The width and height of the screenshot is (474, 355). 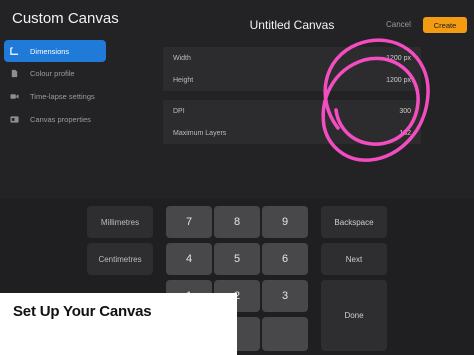 I want to click on key-7: 7, so click(x=189, y=222).